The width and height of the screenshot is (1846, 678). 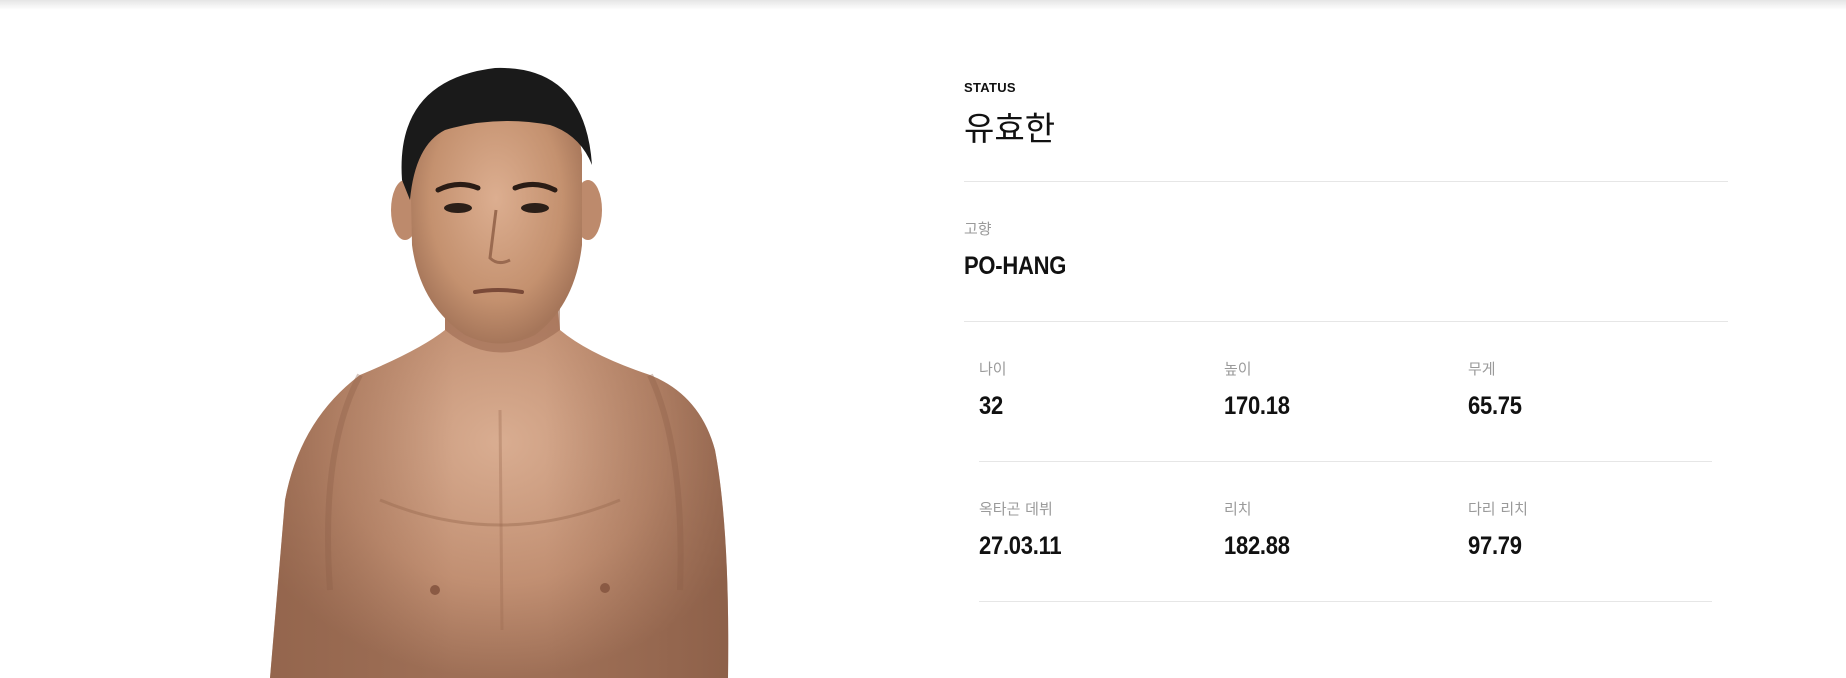 What do you see at coordinates (1482, 369) in the screenshot?
I see `stat-label-weight: 무게` at bounding box center [1482, 369].